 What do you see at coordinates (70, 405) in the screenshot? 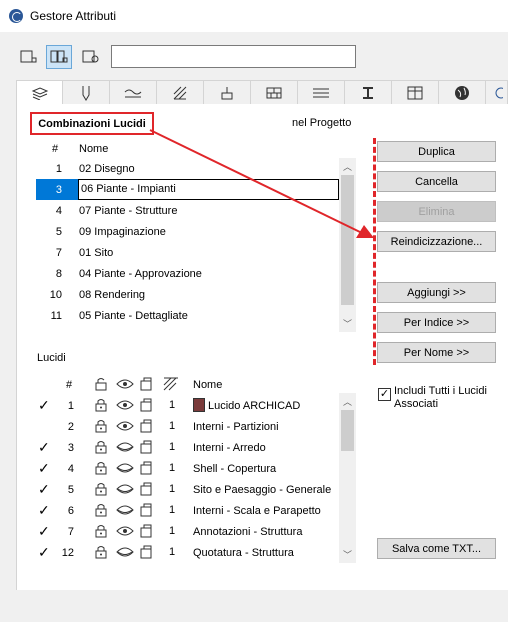
I see `lucido-num: 1` at bounding box center [70, 405].